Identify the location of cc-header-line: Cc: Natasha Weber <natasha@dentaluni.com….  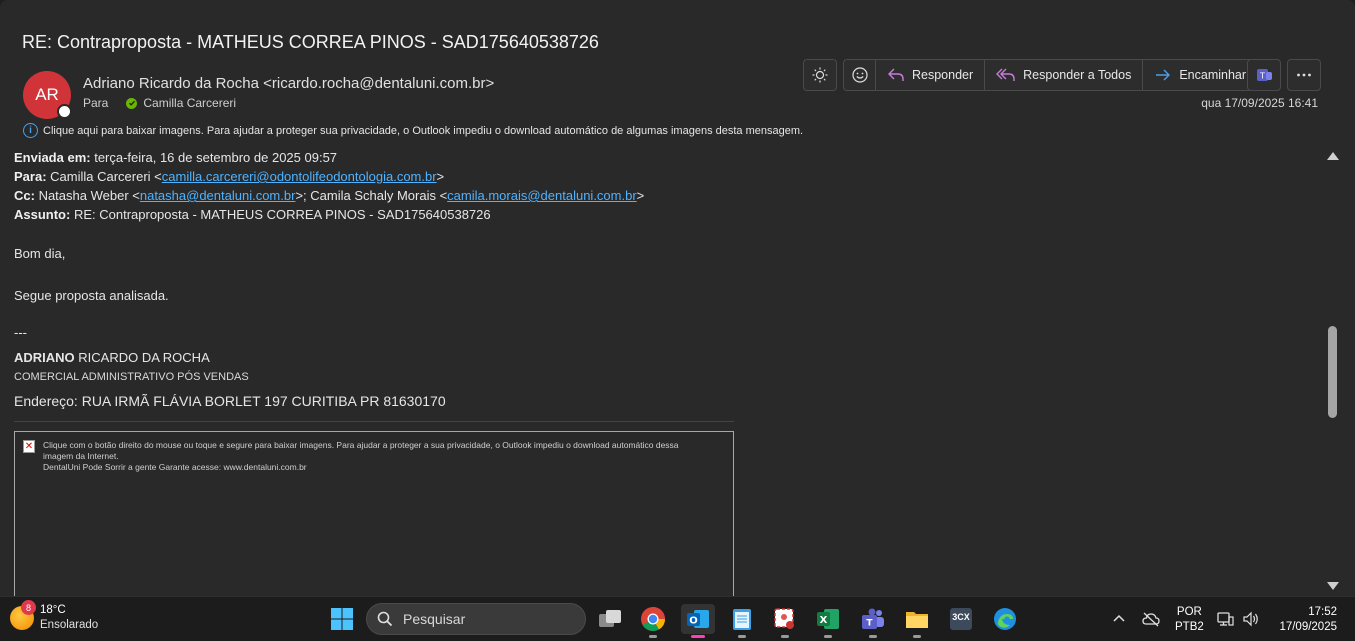
(384, 195).